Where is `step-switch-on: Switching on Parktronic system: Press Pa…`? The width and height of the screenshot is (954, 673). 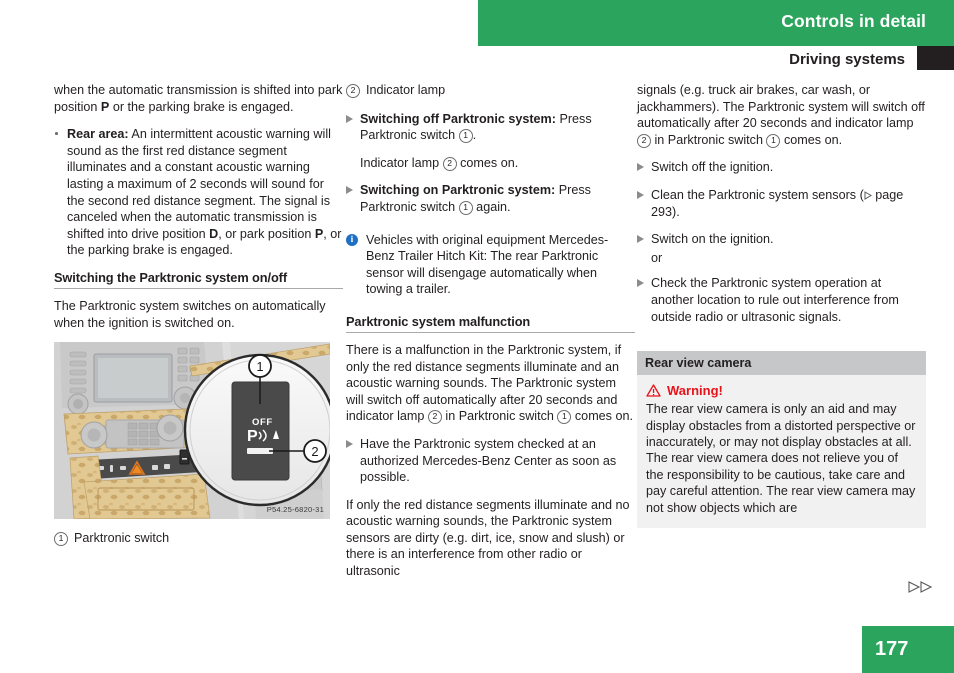
step-switch-on: Switching on Parktronic system: Press Pa… is located at coordinates (490, 198).